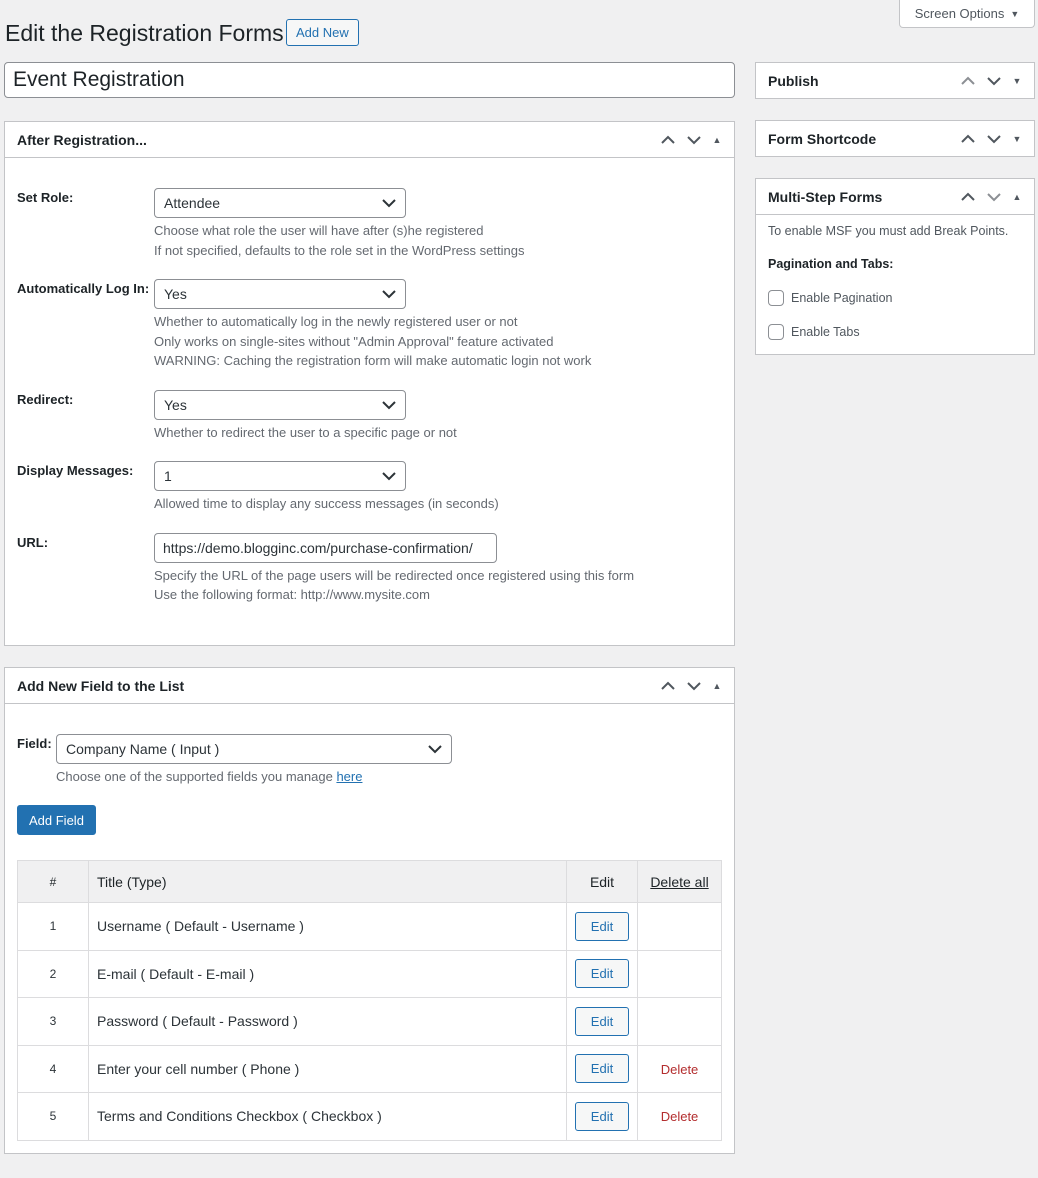 This screenshot has width=1038, height=1178. I want to click on field-select: Company Name ( Input ), so click(254, 749).